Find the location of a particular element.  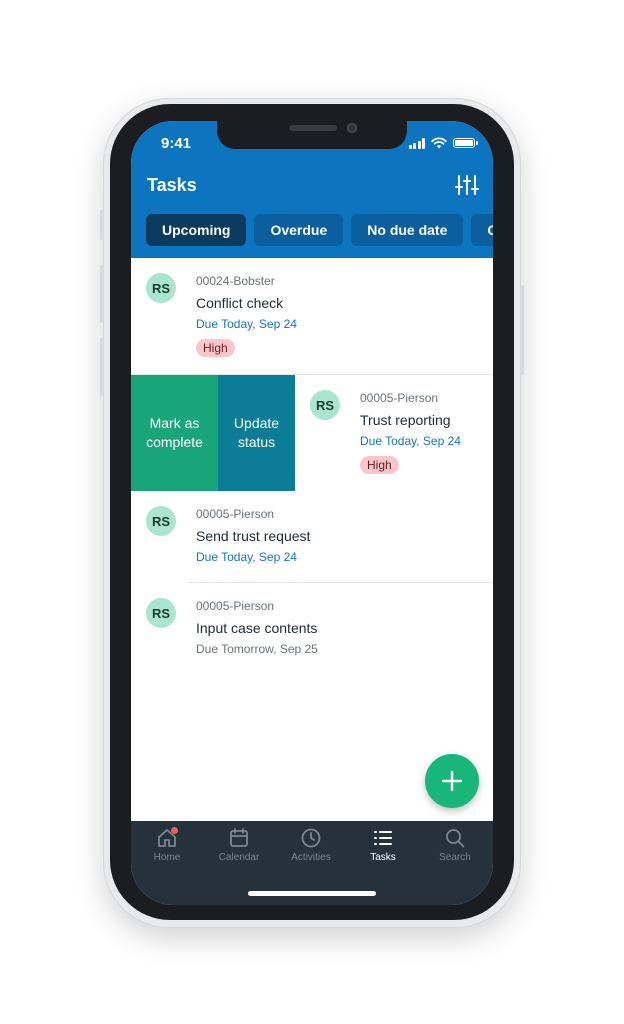

wifi-icon is located at coordinates (439, 143).